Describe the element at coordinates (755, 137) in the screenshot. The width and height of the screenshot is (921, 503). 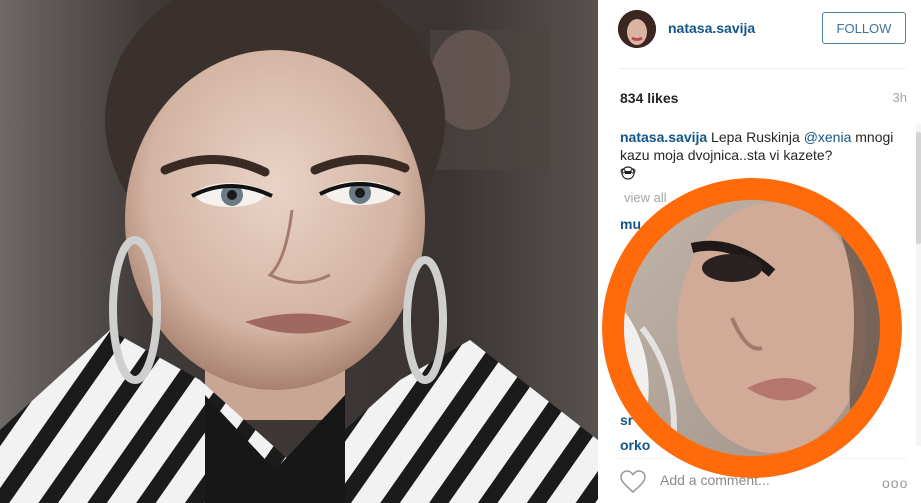
I see `caption-text: Lepa Ruskinja` at that location.